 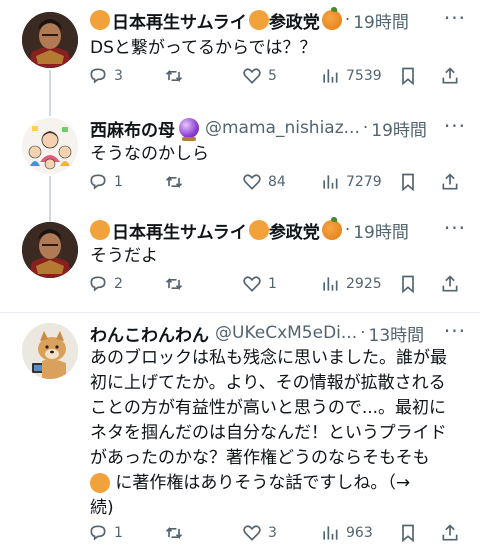 I want to click on views-button: 7279, so click(x=351, y=182).